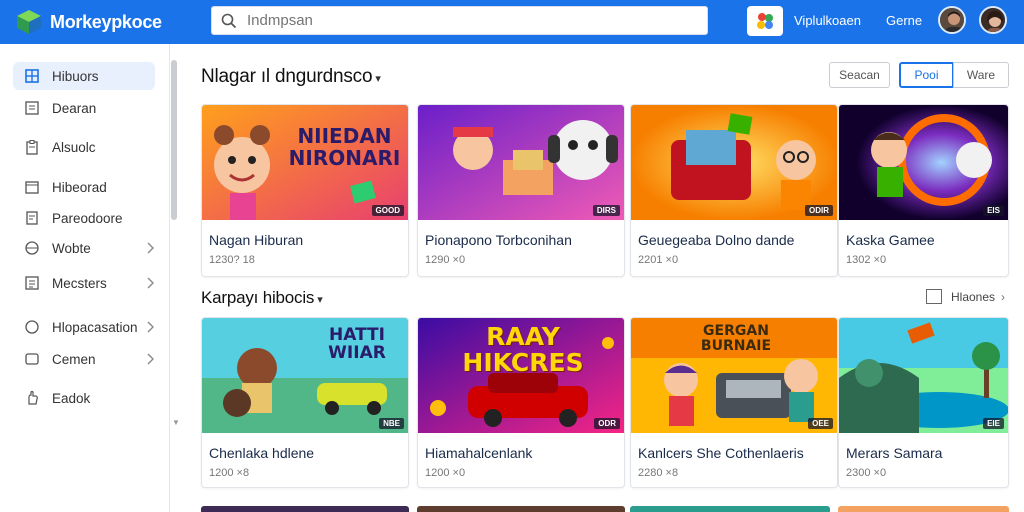  What do you see at coordinates (79, 283) in the screenshot?
I see `sidebar-item-label: Mecsters` at bounding box center [79, 283].